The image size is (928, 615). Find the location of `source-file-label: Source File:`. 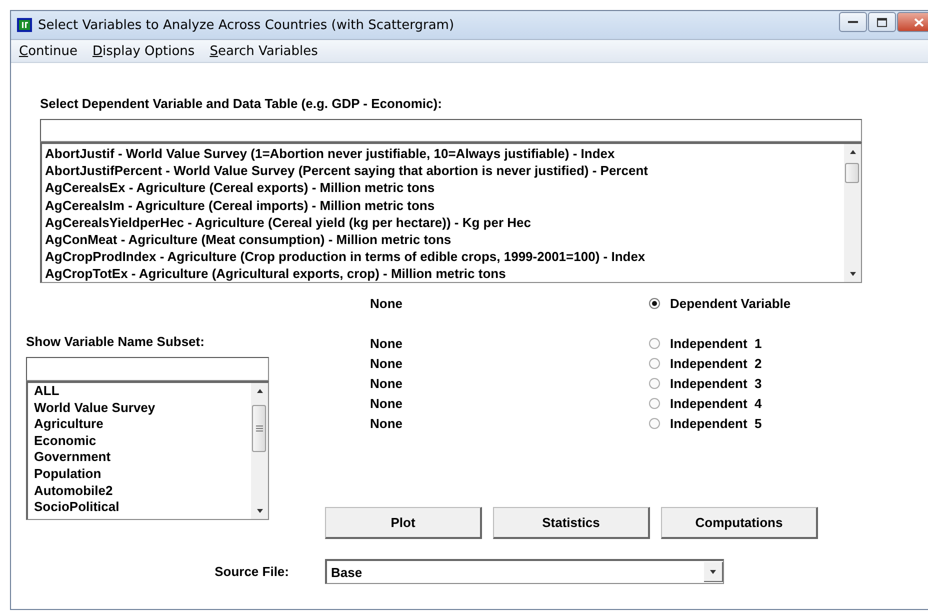

source-file-label: Source File: is located at coordinates (251, 571).